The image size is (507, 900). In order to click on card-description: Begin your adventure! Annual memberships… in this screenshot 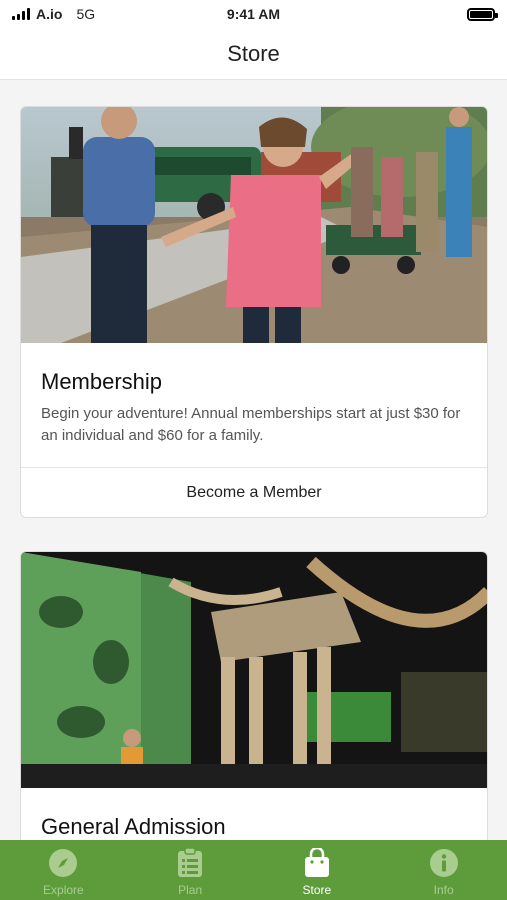, I will do `click(251, 424)`.